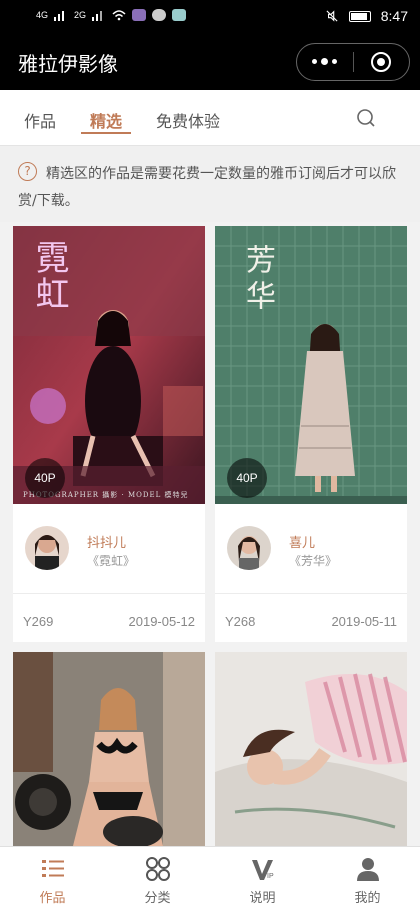  What do you see at coordinates (162, 621) in the screenshot?
I see `publish-date: 2019-05-12` at bounding box center [162, 621].